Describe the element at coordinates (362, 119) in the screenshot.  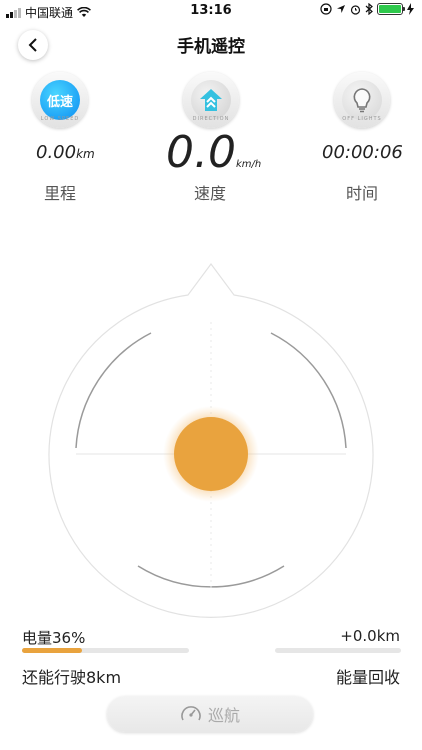
I see `lights-sub: OFF LIGHTS` at that location.